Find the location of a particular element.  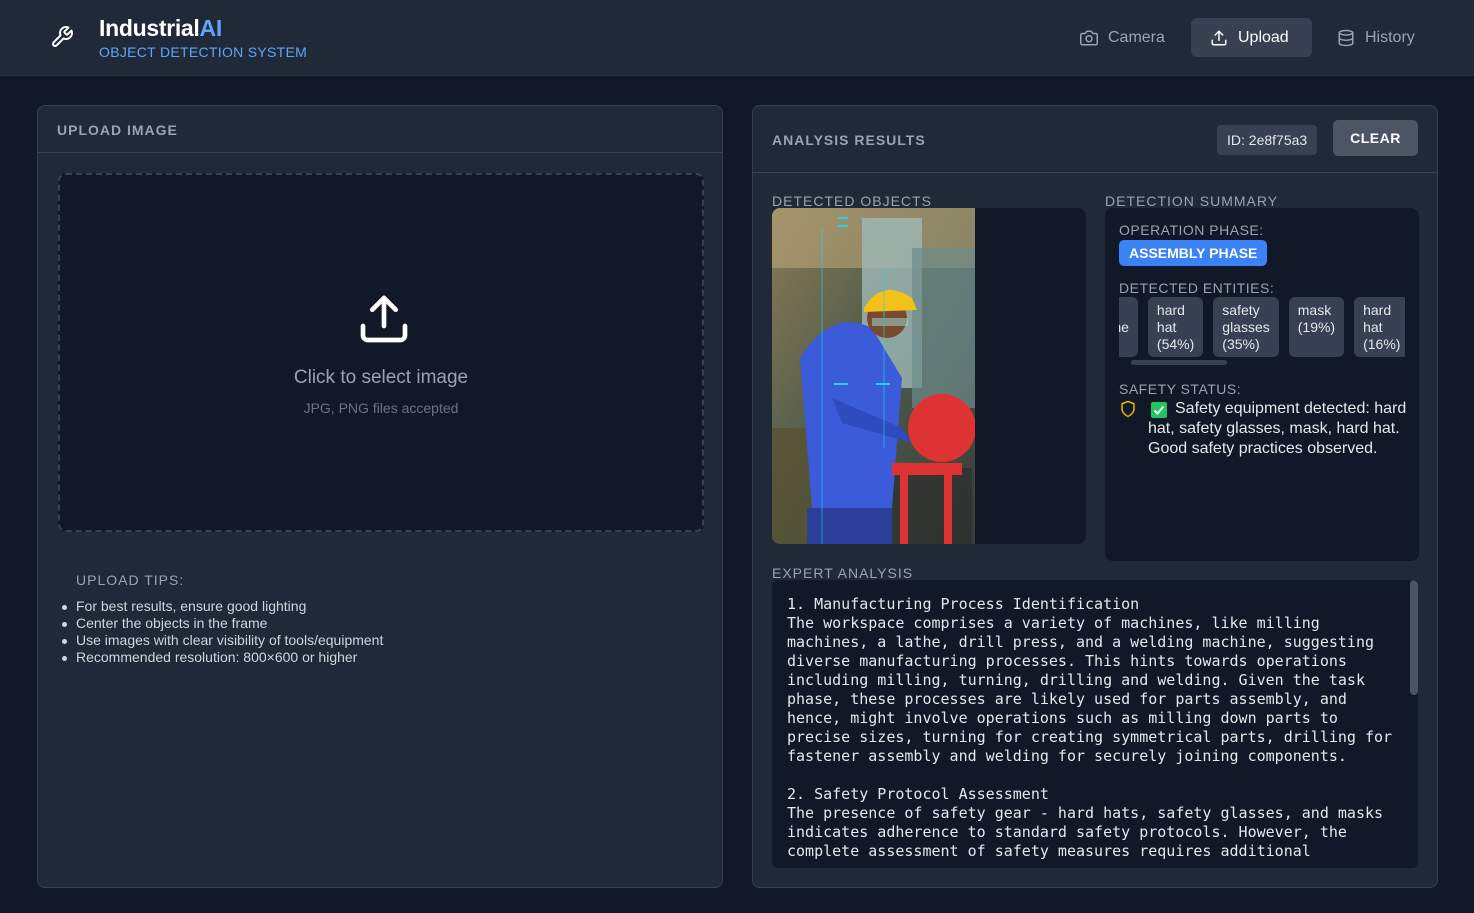

nav-upload-button: Upload is located at coordinates (1251, 37).